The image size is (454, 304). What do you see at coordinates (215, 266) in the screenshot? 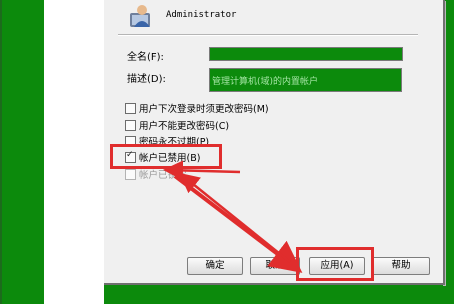
I see `ok-button: 确定` at bounding box center [215, 266].